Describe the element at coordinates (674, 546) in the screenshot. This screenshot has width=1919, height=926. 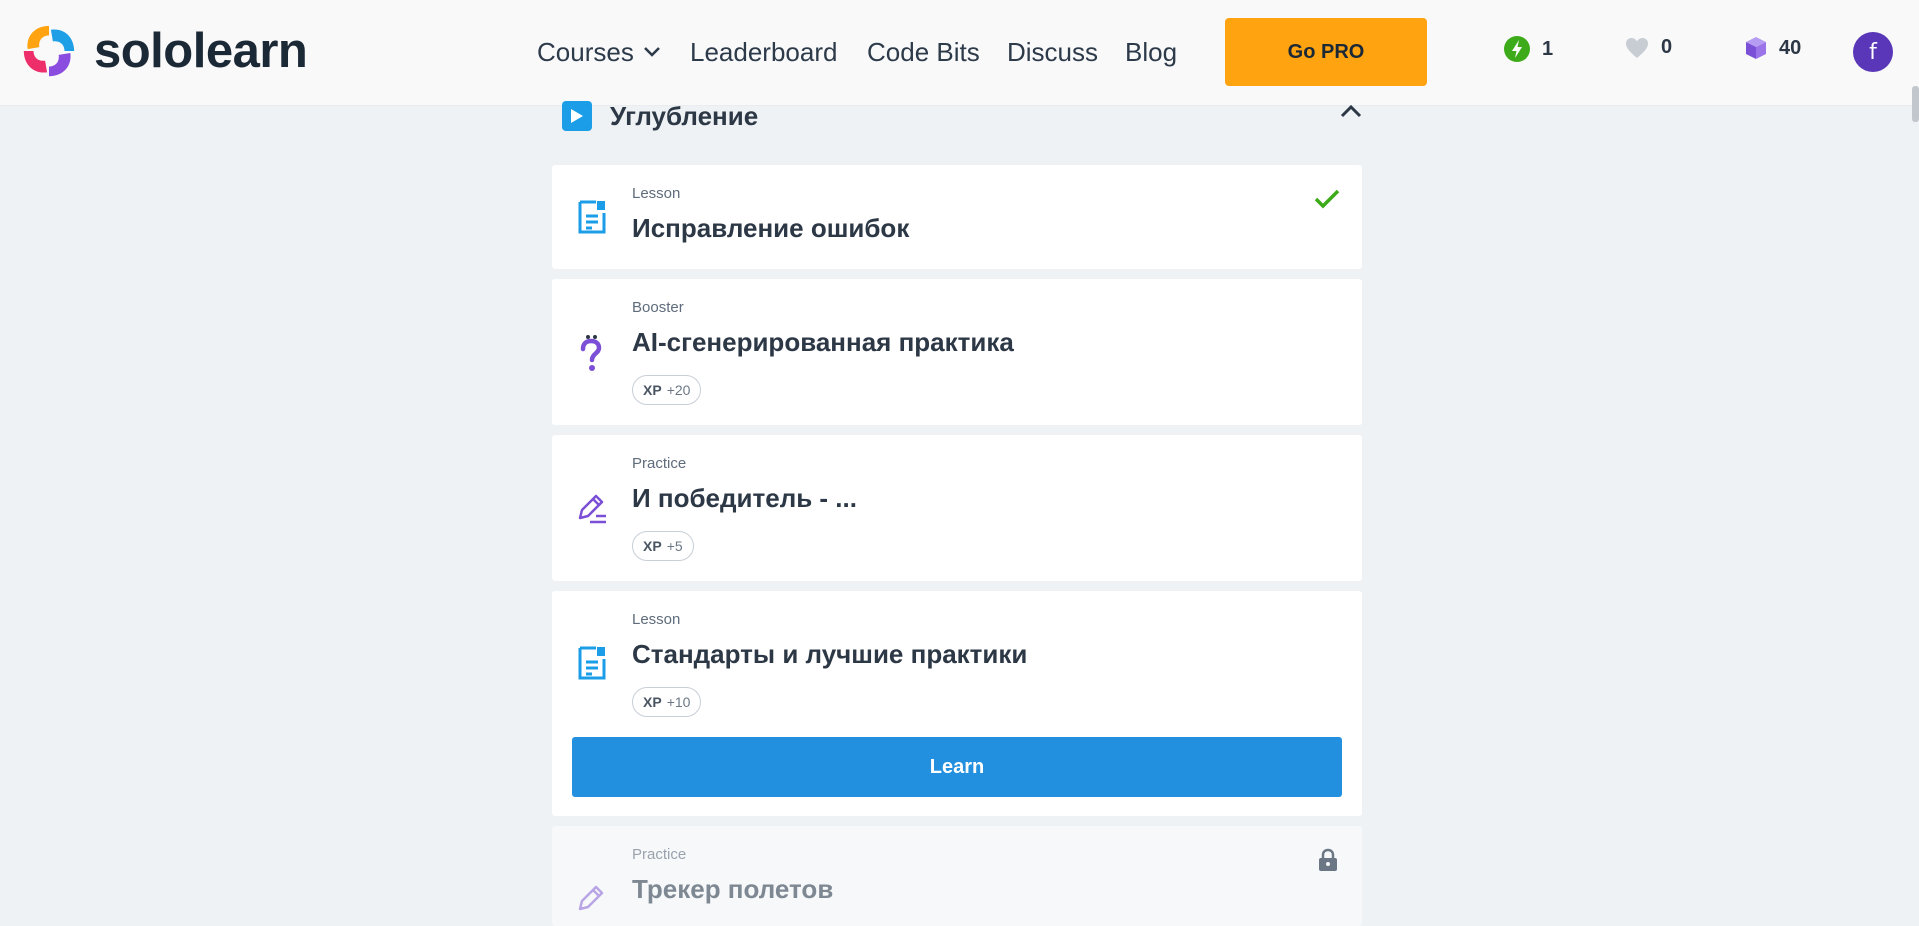
I see `xp-value: +5` at that location.